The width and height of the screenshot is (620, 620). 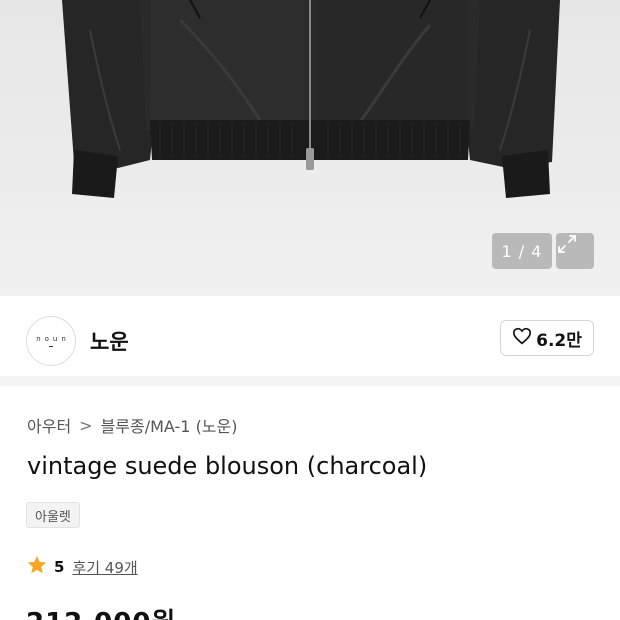 What do you see at coordinates (522, 338) in the screenshot?
I see `heart-icon` at bounding box center [522, 338].